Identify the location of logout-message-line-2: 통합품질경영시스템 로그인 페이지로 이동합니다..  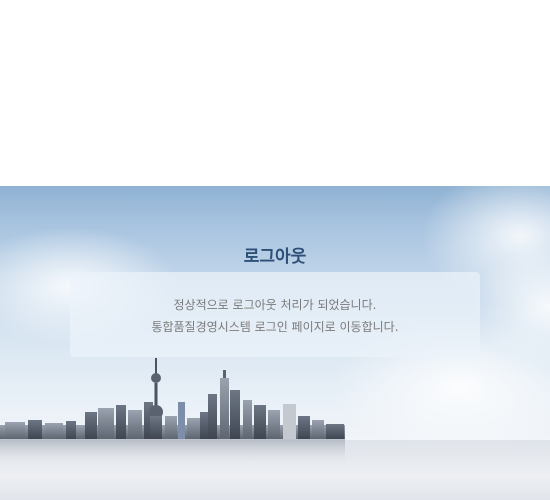
(275, 327).